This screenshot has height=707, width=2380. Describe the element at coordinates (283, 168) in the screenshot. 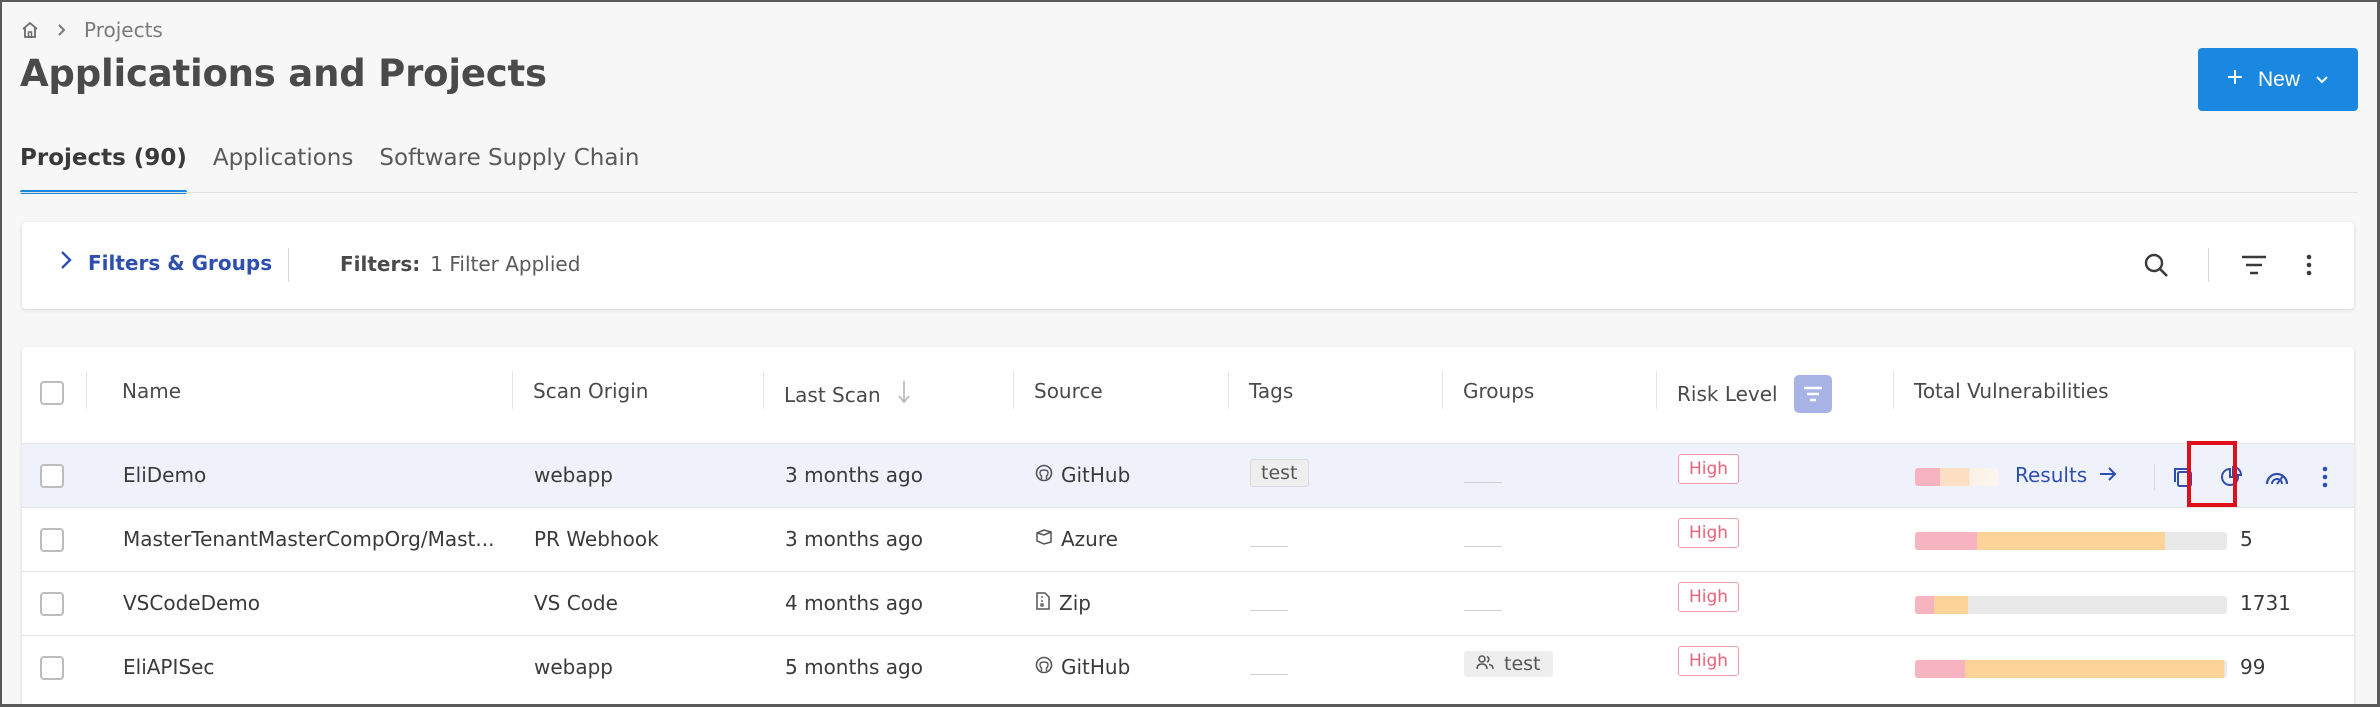

I see `tab-applications: Applications` at that location.